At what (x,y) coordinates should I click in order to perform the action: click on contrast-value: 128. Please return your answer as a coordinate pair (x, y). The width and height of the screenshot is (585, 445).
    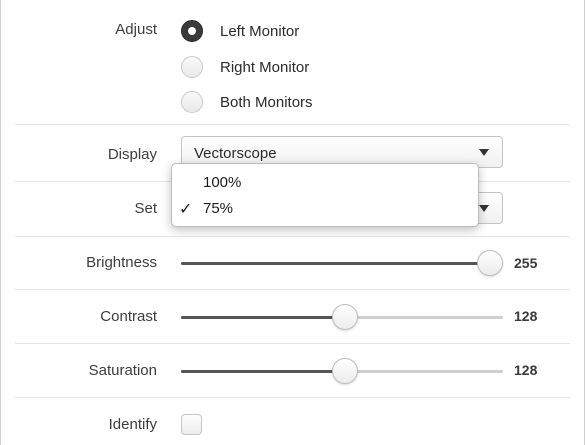
    Looking at the image, I should click on (526, 316).